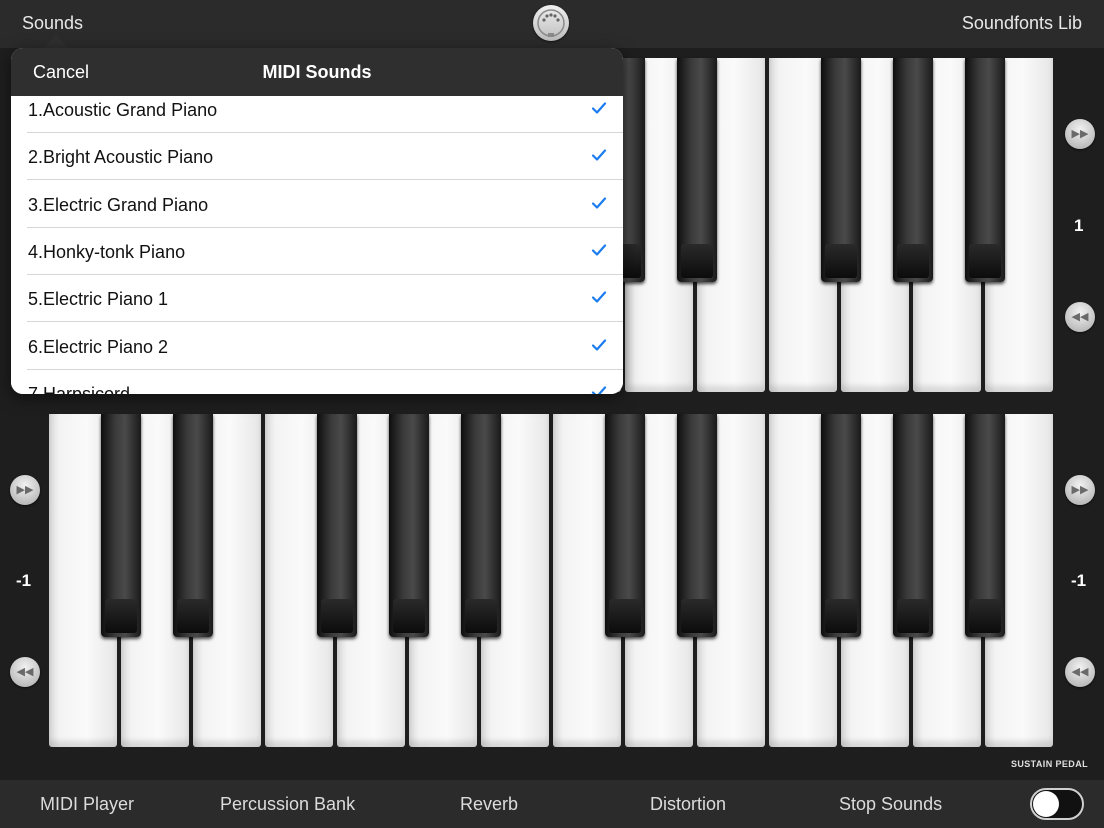 The width and height of the screenshot is (1104, 828). I want to click on sound-name: 6.Electric Piano 2, so click(98, 346).